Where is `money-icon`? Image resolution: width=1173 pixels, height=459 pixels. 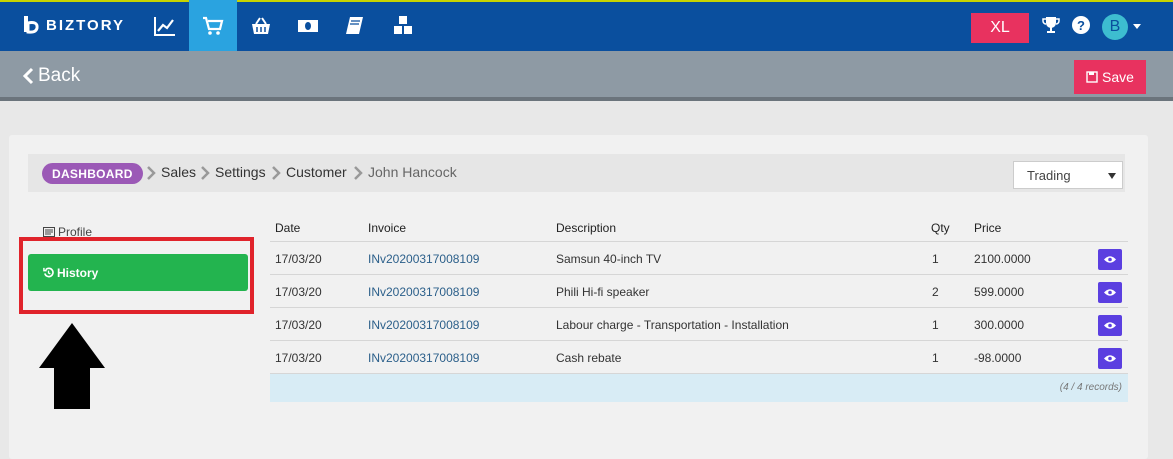 money-icon is located at coordinates (308, 25).